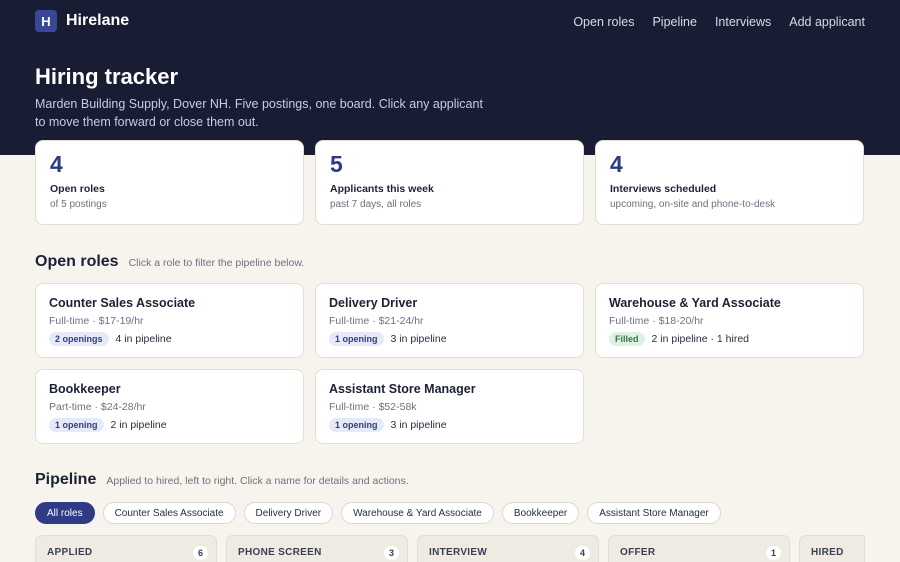 The image size is (900, 562). What do you see at coordinates (143, 339) in the screenshot?
I see `pipeline-count: 4 in pipeline` at bounding box center [143, 339].